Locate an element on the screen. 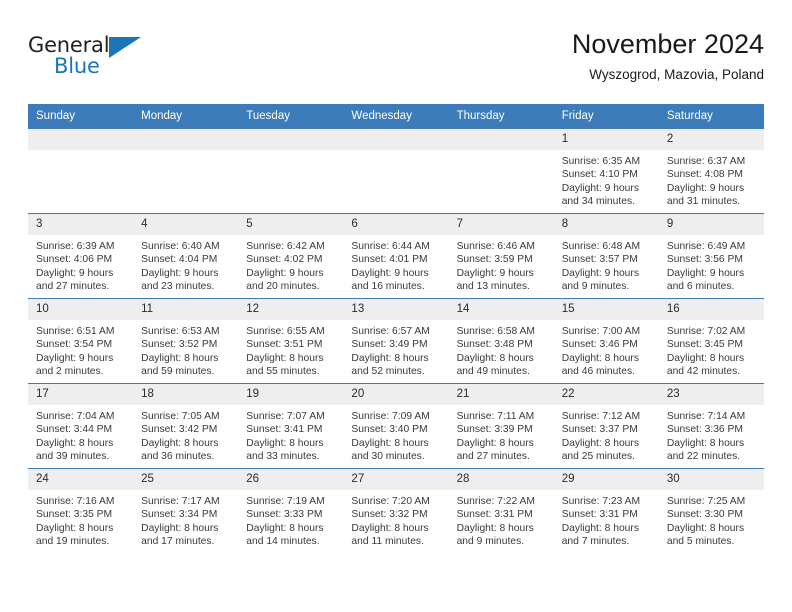  day-detail-line: Sunset: 3:52 PM is located at coordinates (179, 345).